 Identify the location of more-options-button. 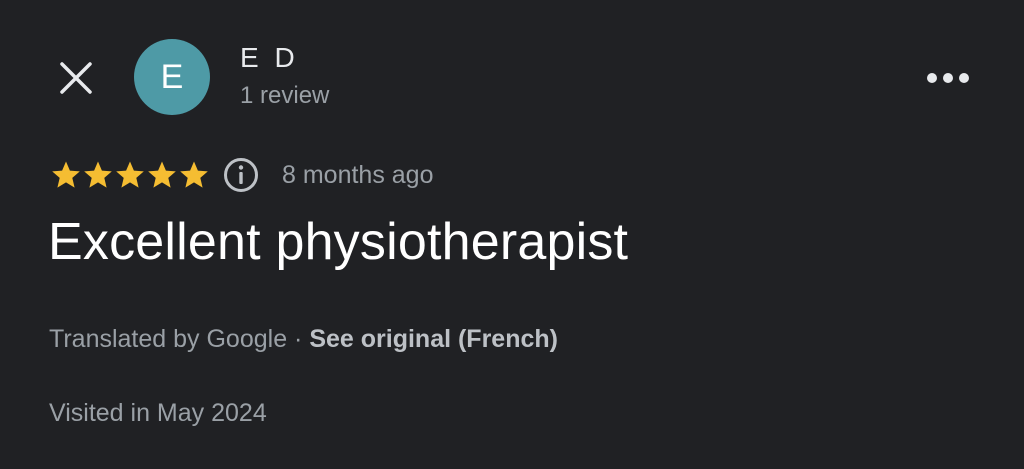
(948, 78).